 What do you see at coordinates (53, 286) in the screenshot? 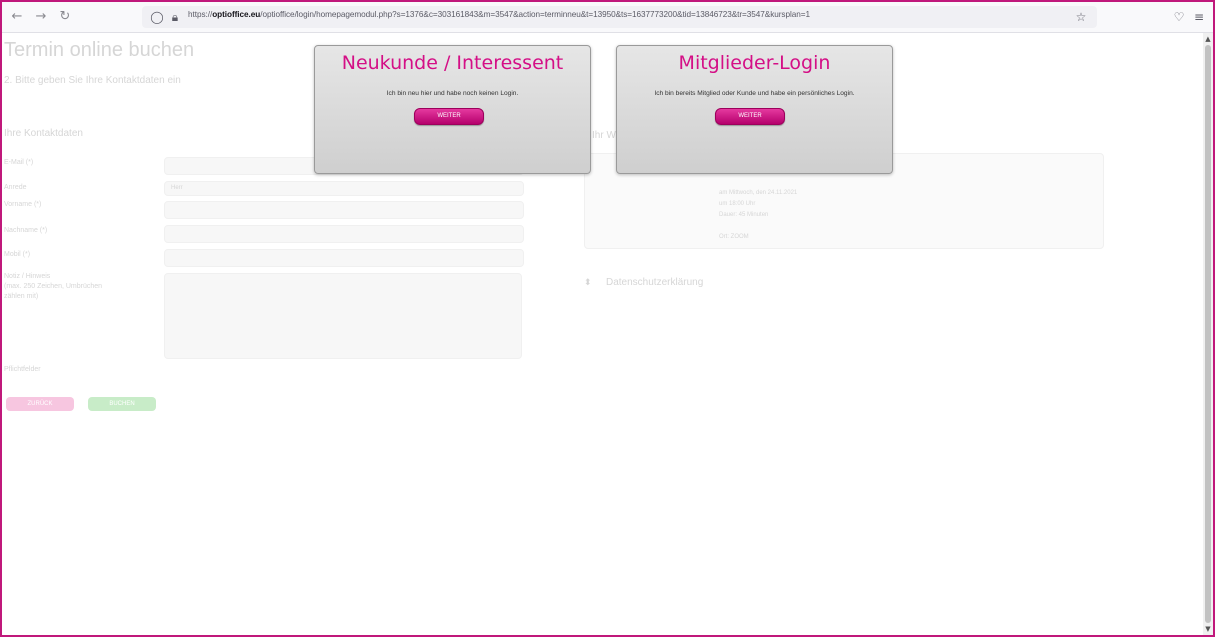
I see `notiz-hint-1: (max. 250 Zeichen, Umbrüchen` at bounding box center [53, 286].